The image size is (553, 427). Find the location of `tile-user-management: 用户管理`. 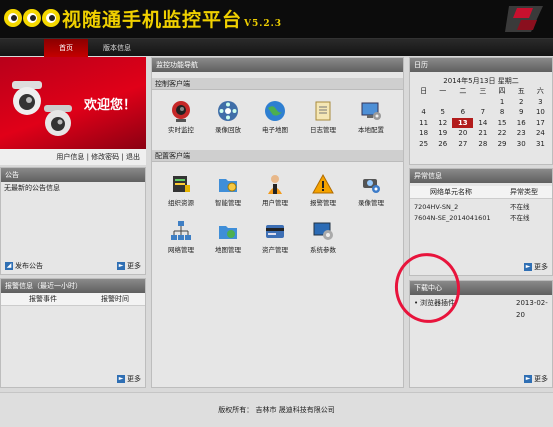

tile-user-management: 用户管理 is located at coordinates (275, 190).